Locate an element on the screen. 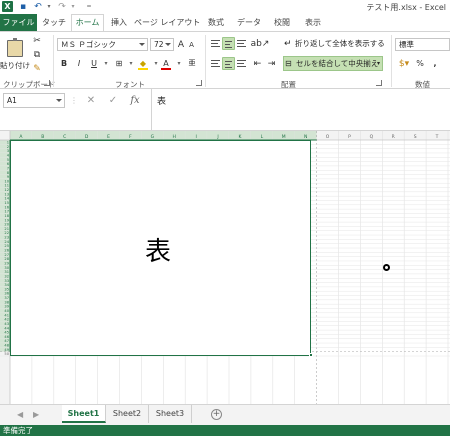  paste-button: 貼り付け is located at coordinates (15, 55).